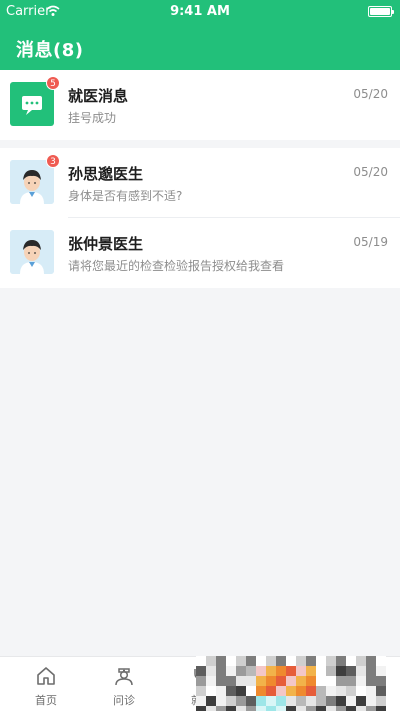 This screenshot has height=711, width=400. Describe the element at coordinates (53, 161) in the screenshot. I see `unread-badge: 3` at that location.